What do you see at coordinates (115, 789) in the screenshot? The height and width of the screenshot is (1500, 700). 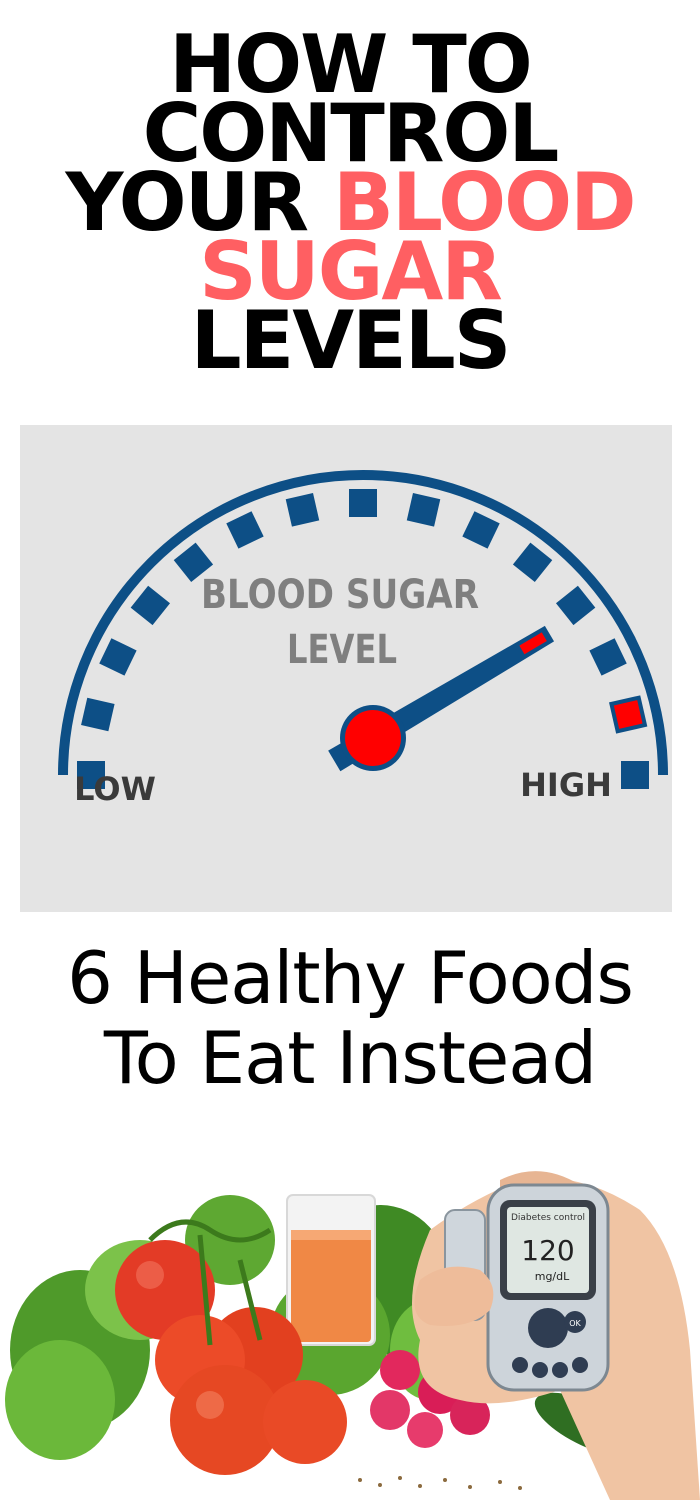 I see `gauge-low-label: LOW` at bounding box center [115, 789].